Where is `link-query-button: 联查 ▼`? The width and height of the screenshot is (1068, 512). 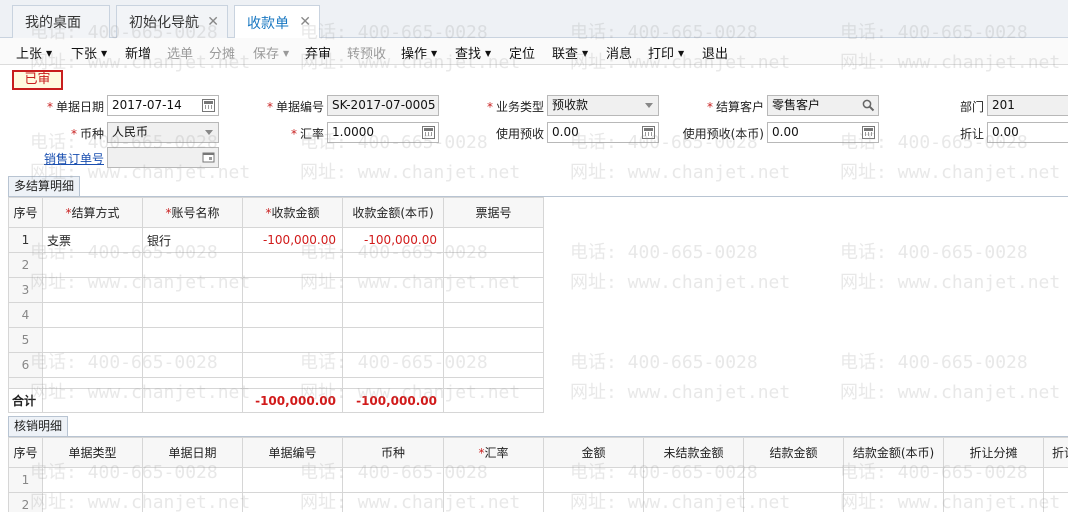 link-query-button: 联查 ▼ is located at coordinates (570, 52).